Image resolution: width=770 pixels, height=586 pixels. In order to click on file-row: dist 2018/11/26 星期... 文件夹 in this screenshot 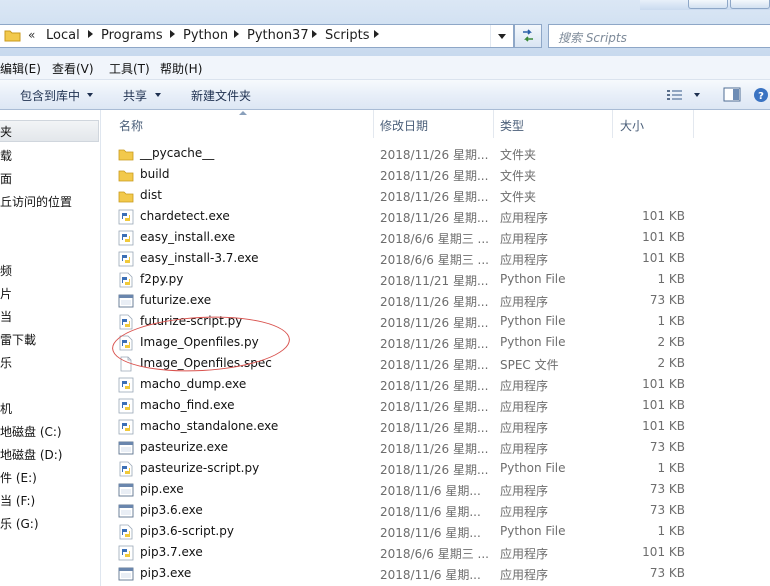, I will do `click(435, 196)`.